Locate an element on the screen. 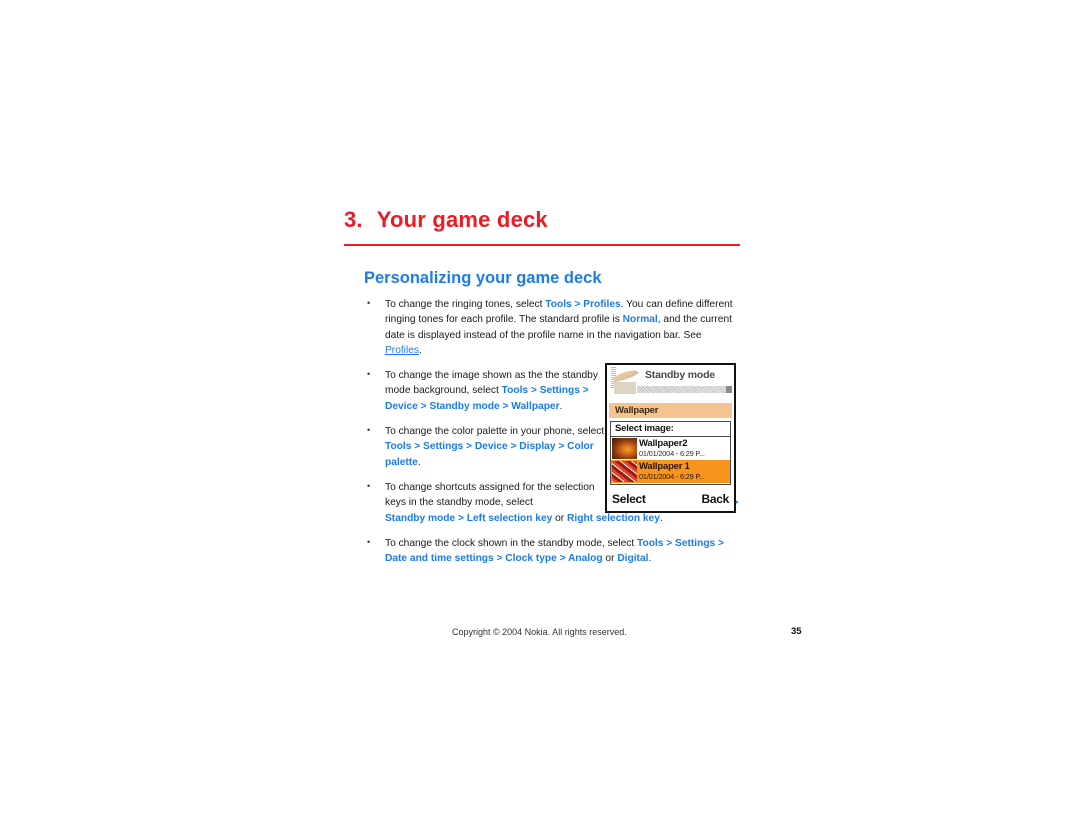 Image resolution: width=1080 pixels, height=834 pixels. softkey-back-button: Back is located at coordinates (716, 499).